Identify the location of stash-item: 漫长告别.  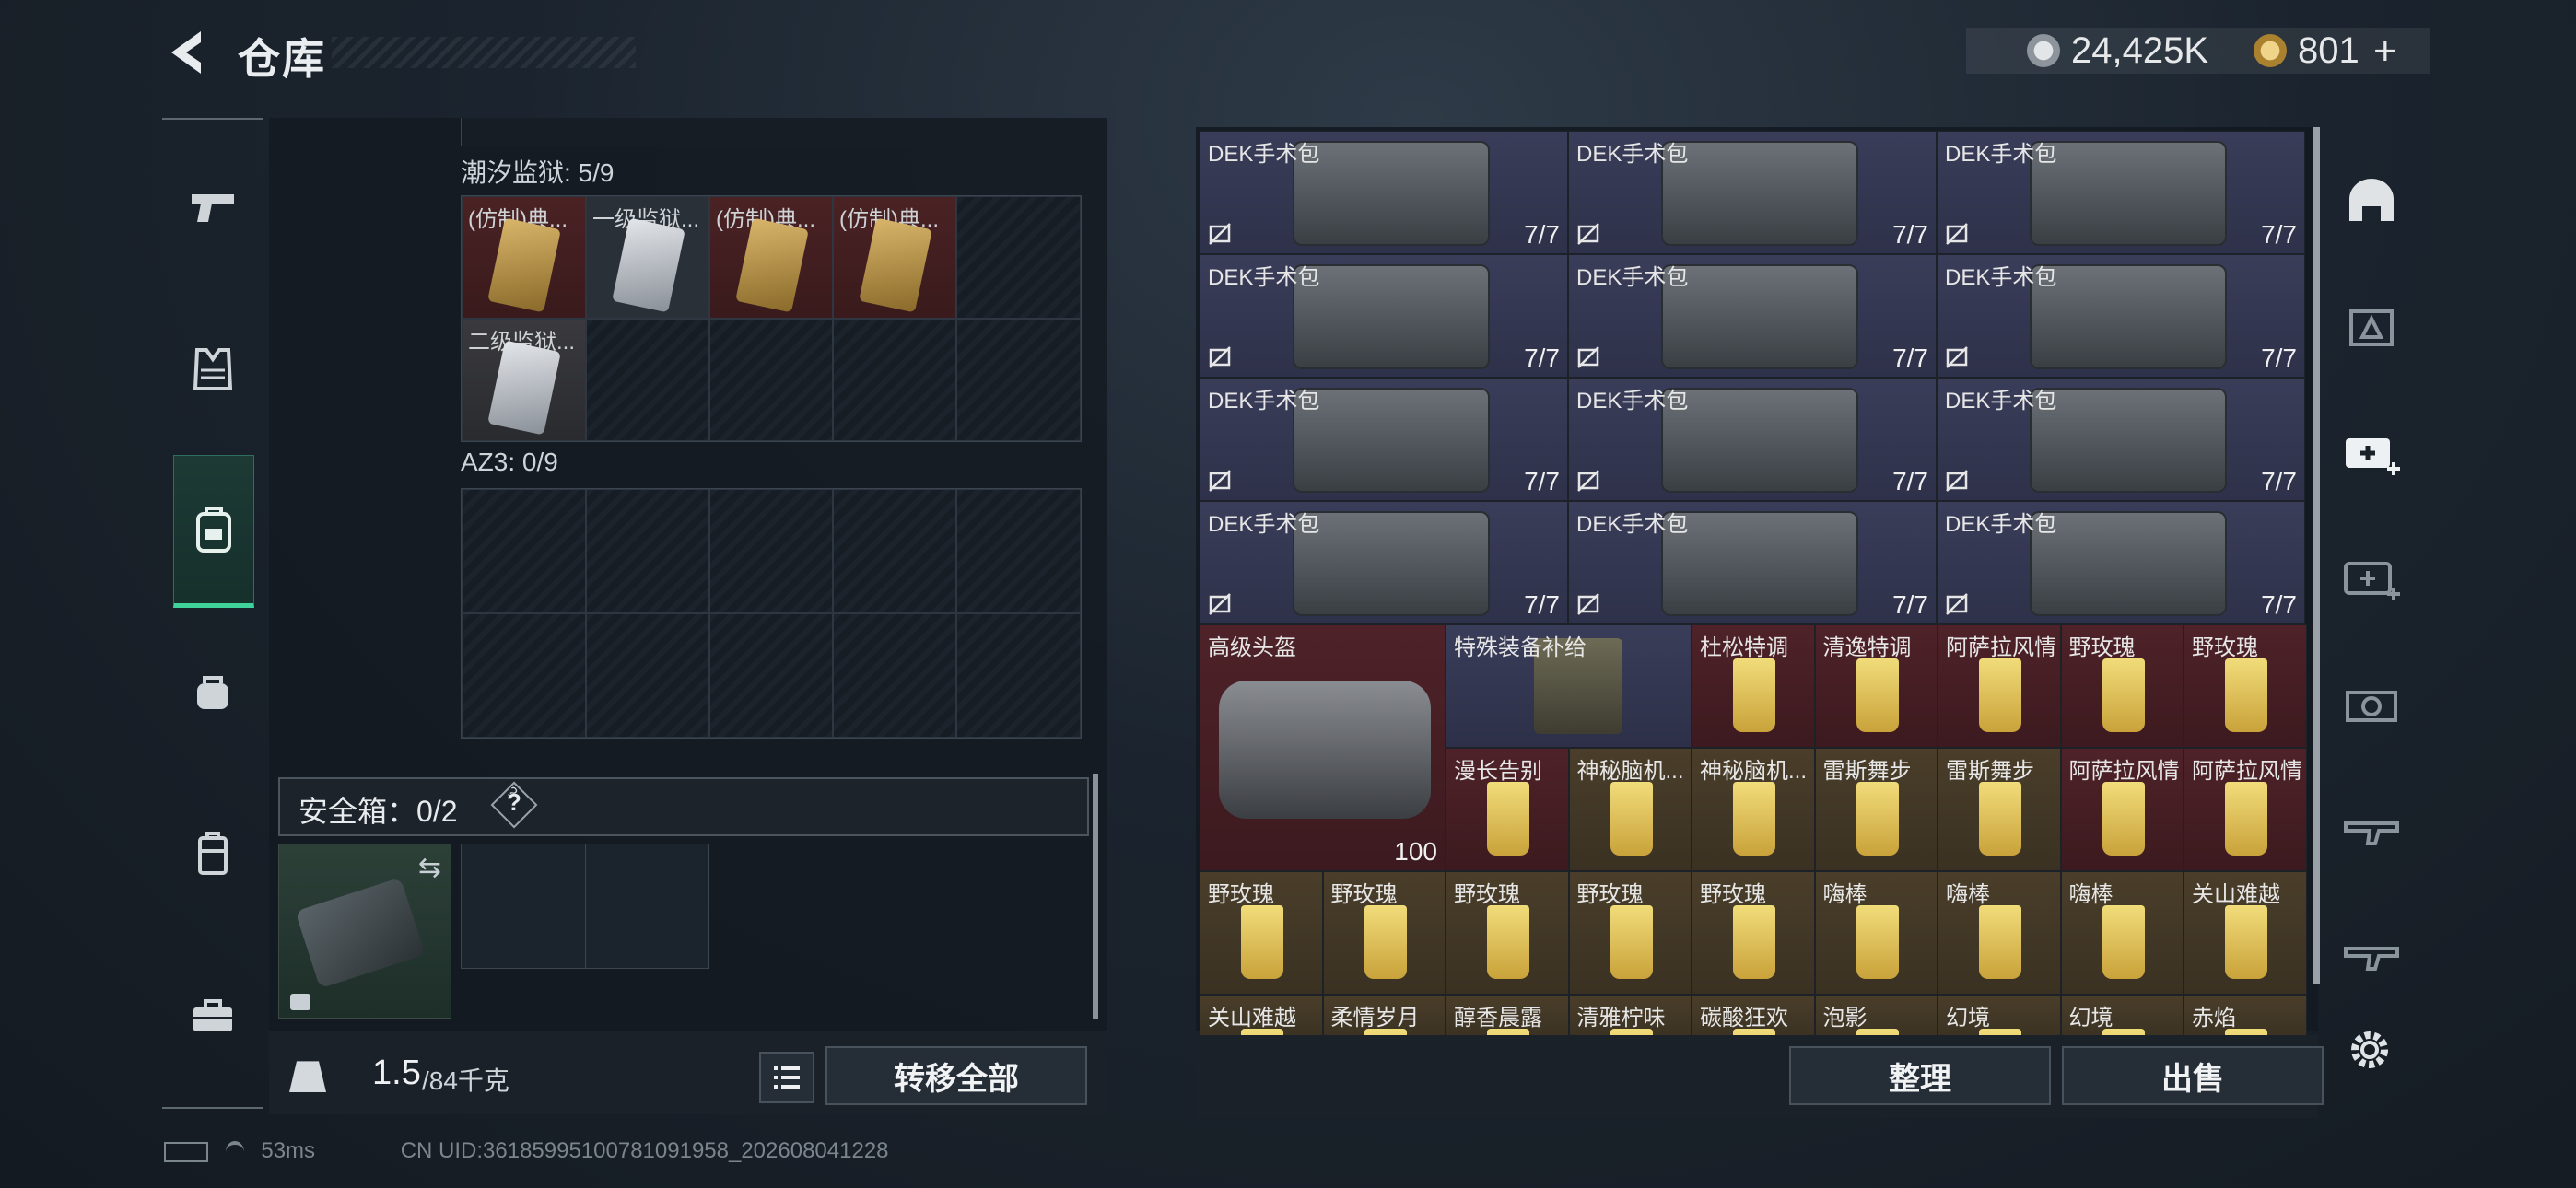
(1507, 809).